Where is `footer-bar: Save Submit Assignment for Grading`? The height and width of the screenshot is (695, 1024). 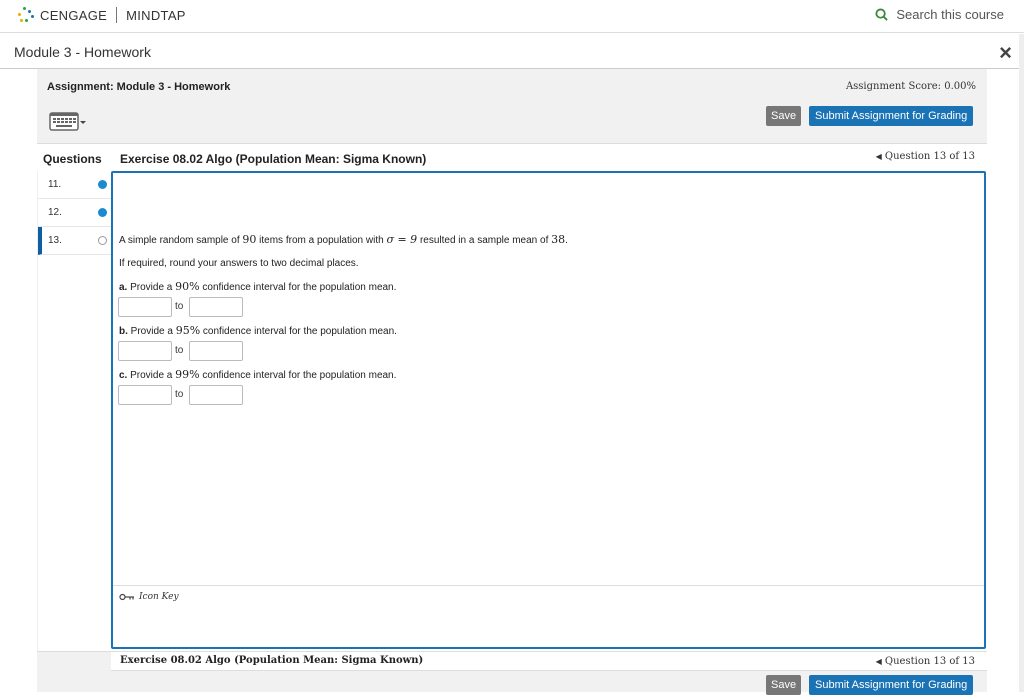 footer-bar: Save Submit Assignment for Grading is located at coordinates (512, 683).